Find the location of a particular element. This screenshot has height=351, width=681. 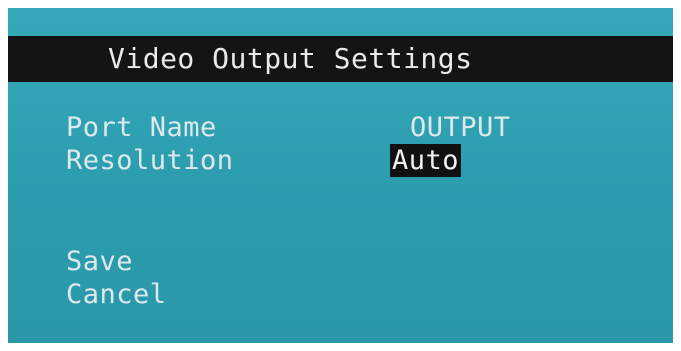

page-title: Video Output Settings is located at coordinates (290, 58).